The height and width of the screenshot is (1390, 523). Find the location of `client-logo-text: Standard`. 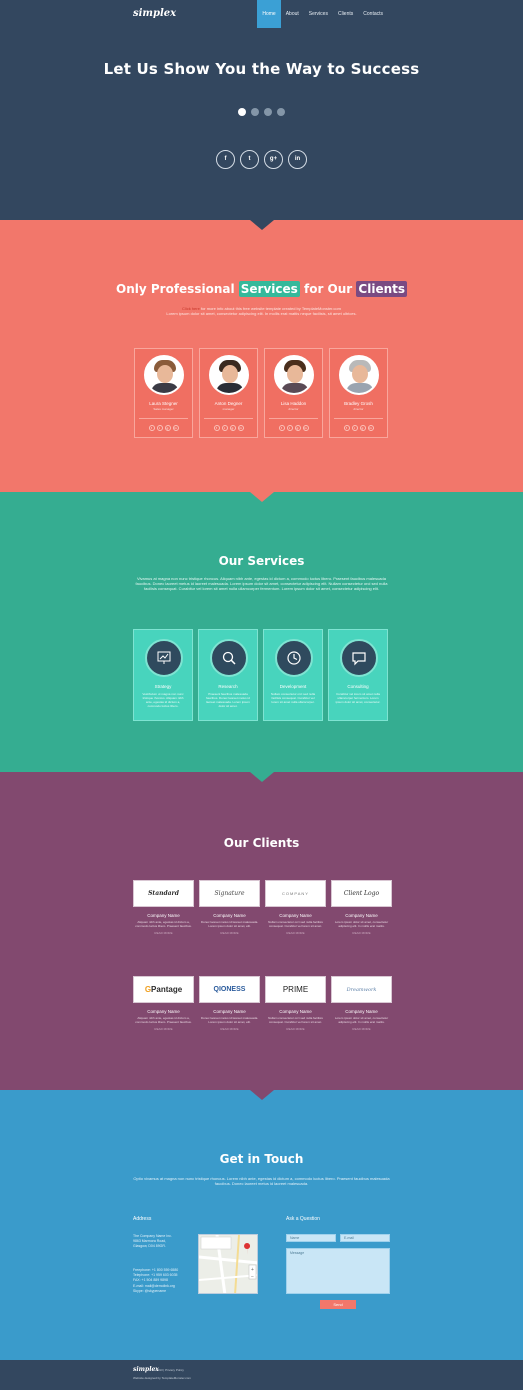

client-logo-text: Standard is located at coordinates (163, 893).